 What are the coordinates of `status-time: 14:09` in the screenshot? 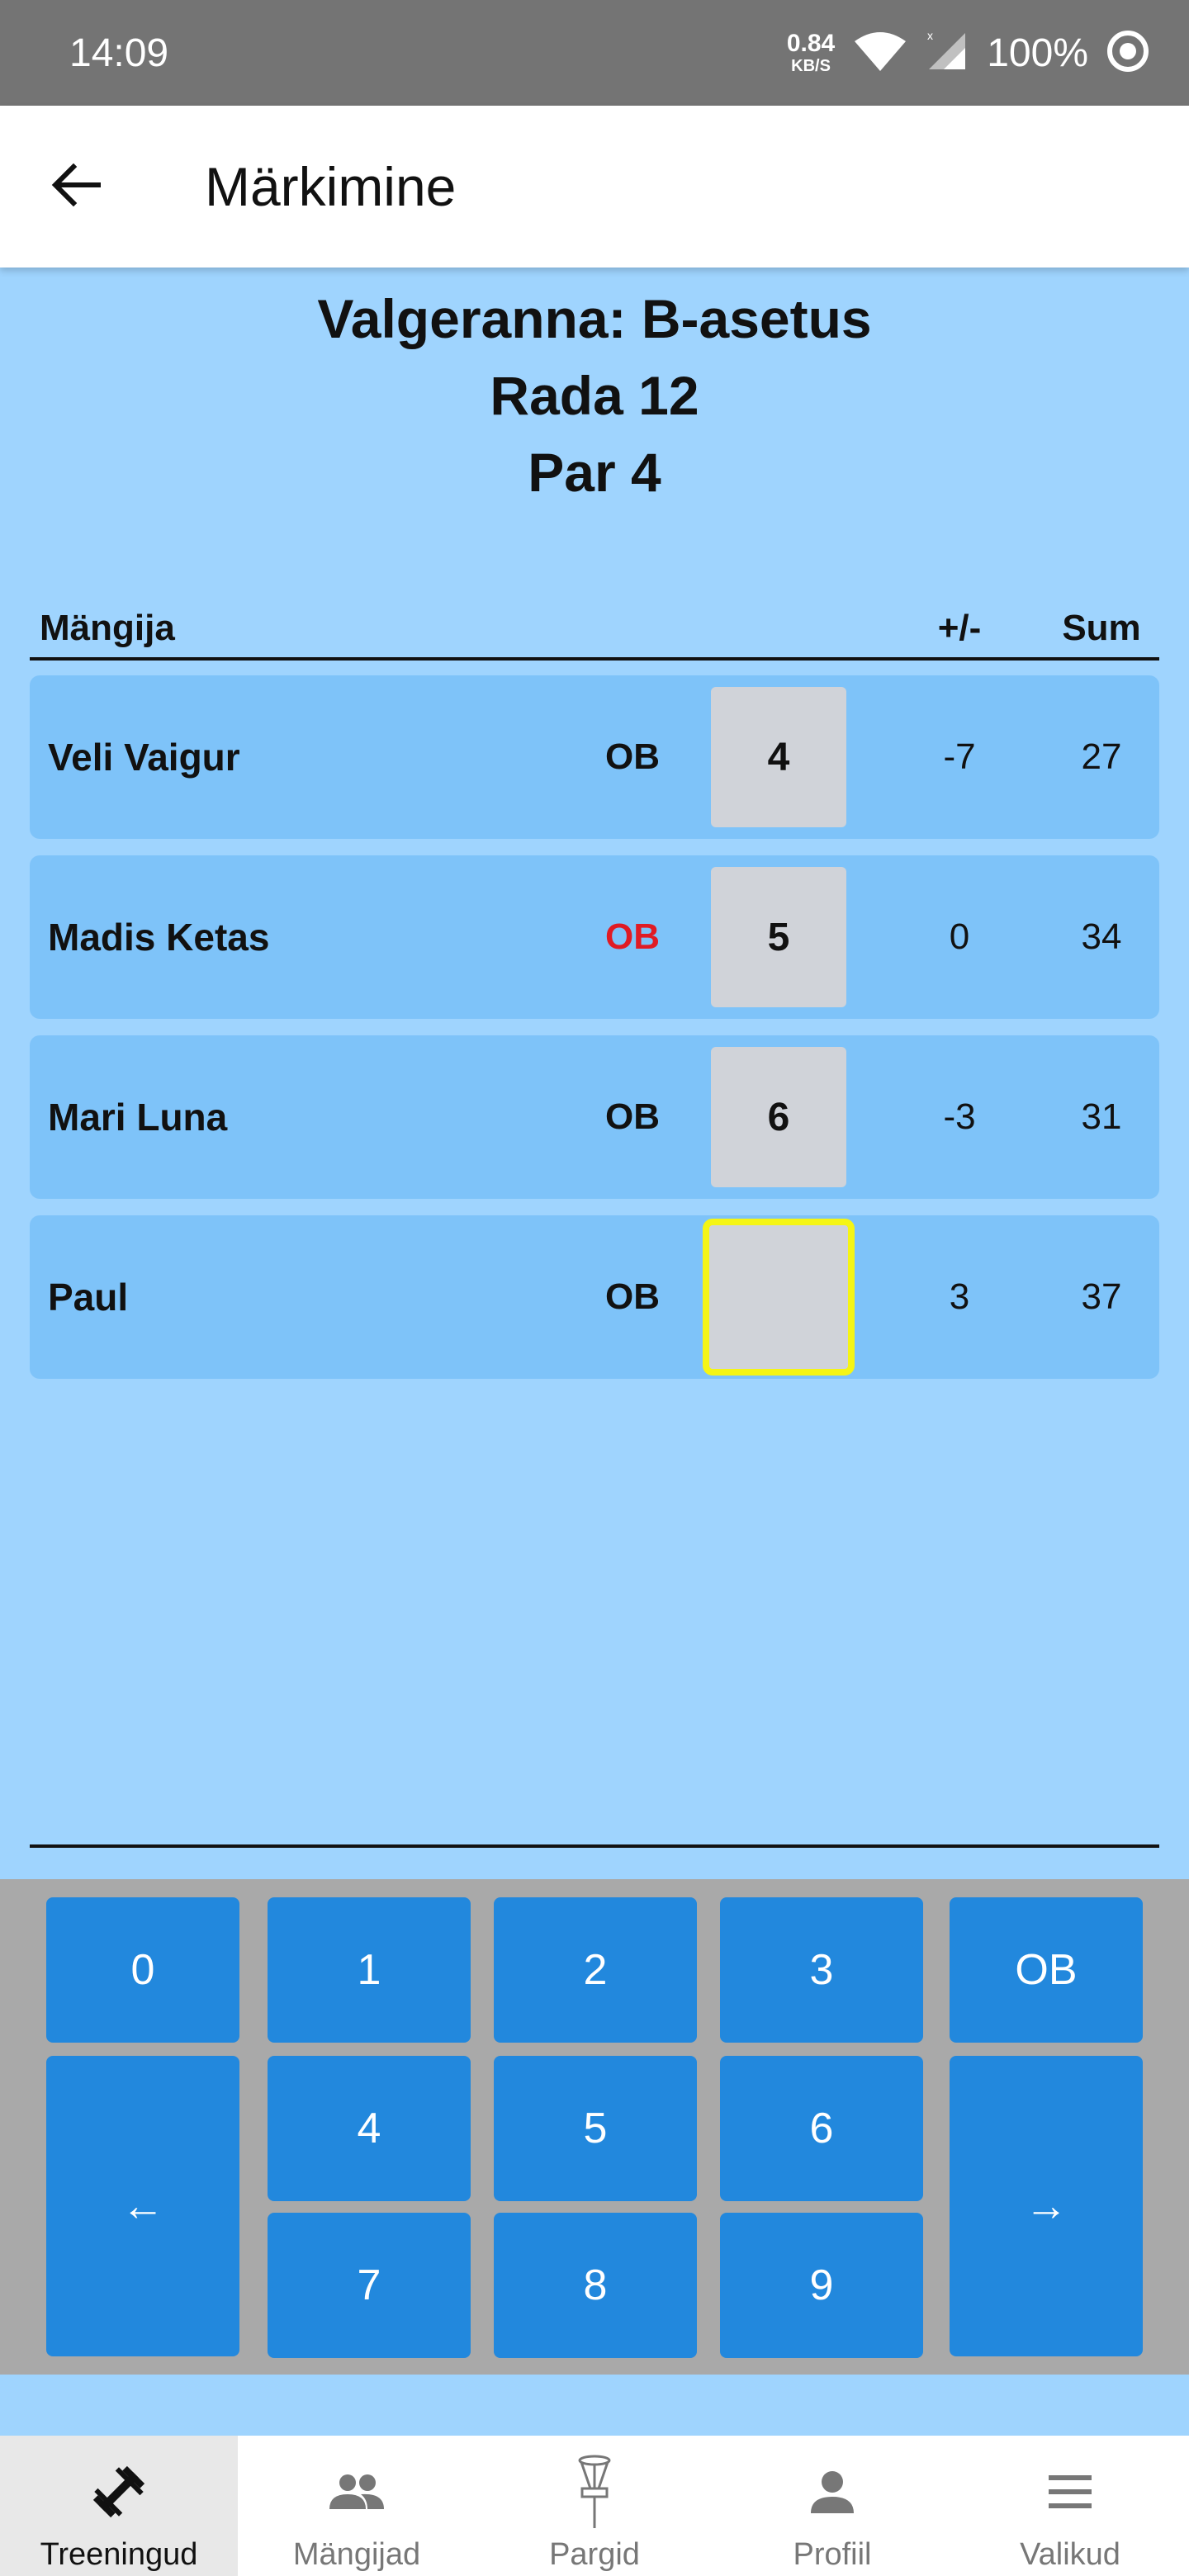 It's located at (119, 53).